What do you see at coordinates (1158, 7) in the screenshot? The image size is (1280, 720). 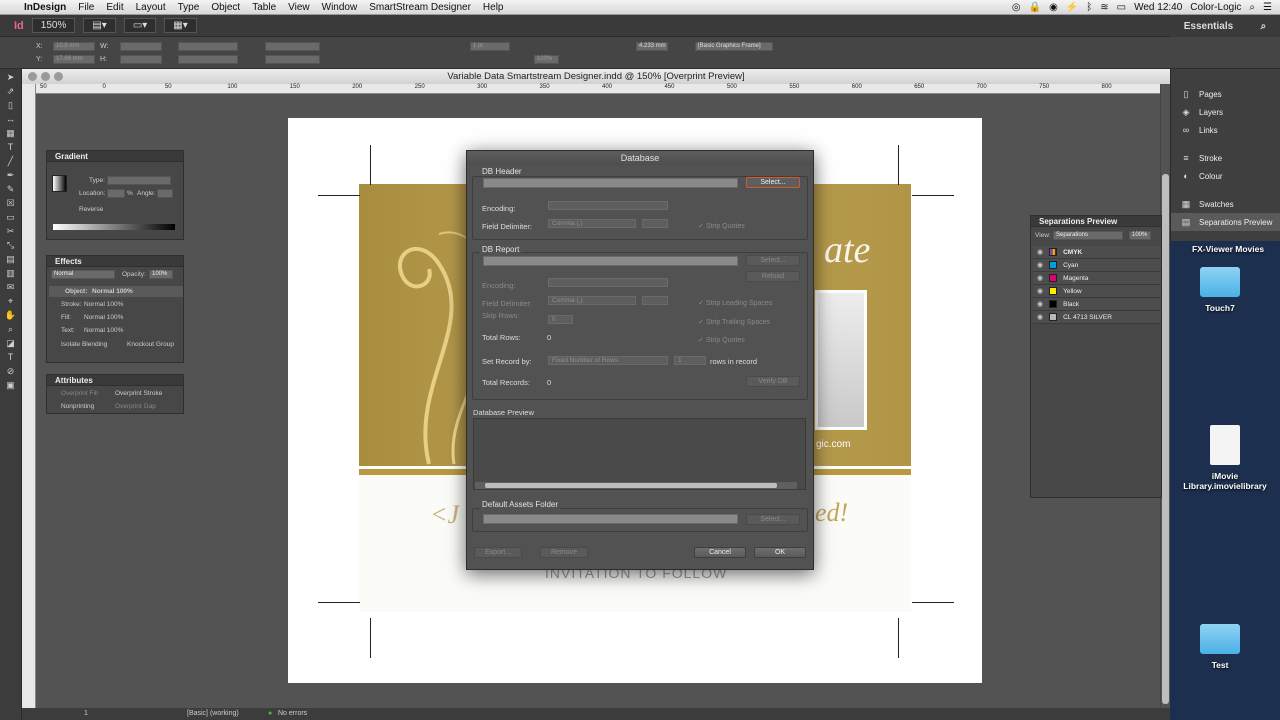 I see `menu-clock: Wed 12:40` at bounding box center [1158, 7].